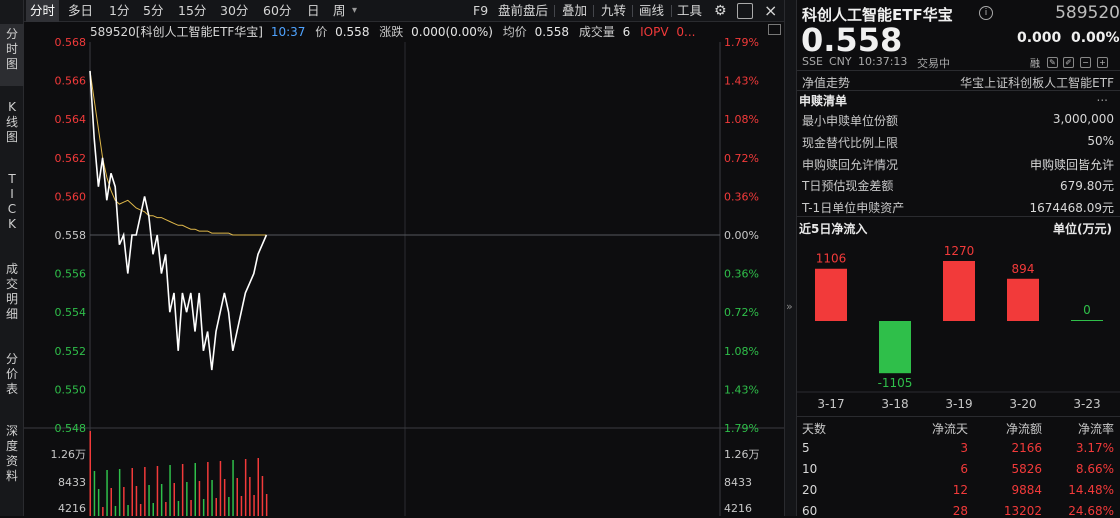  Describe the element at coordinates (1085, 62) in the screenshot. I see `minus-icon: −` at that location.